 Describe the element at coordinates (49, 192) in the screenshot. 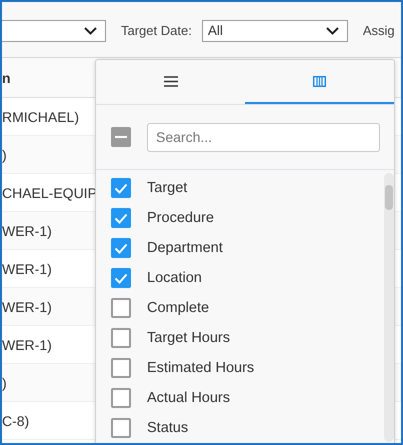

I see `table-cell: CHAEL-EQUIP` at that location.